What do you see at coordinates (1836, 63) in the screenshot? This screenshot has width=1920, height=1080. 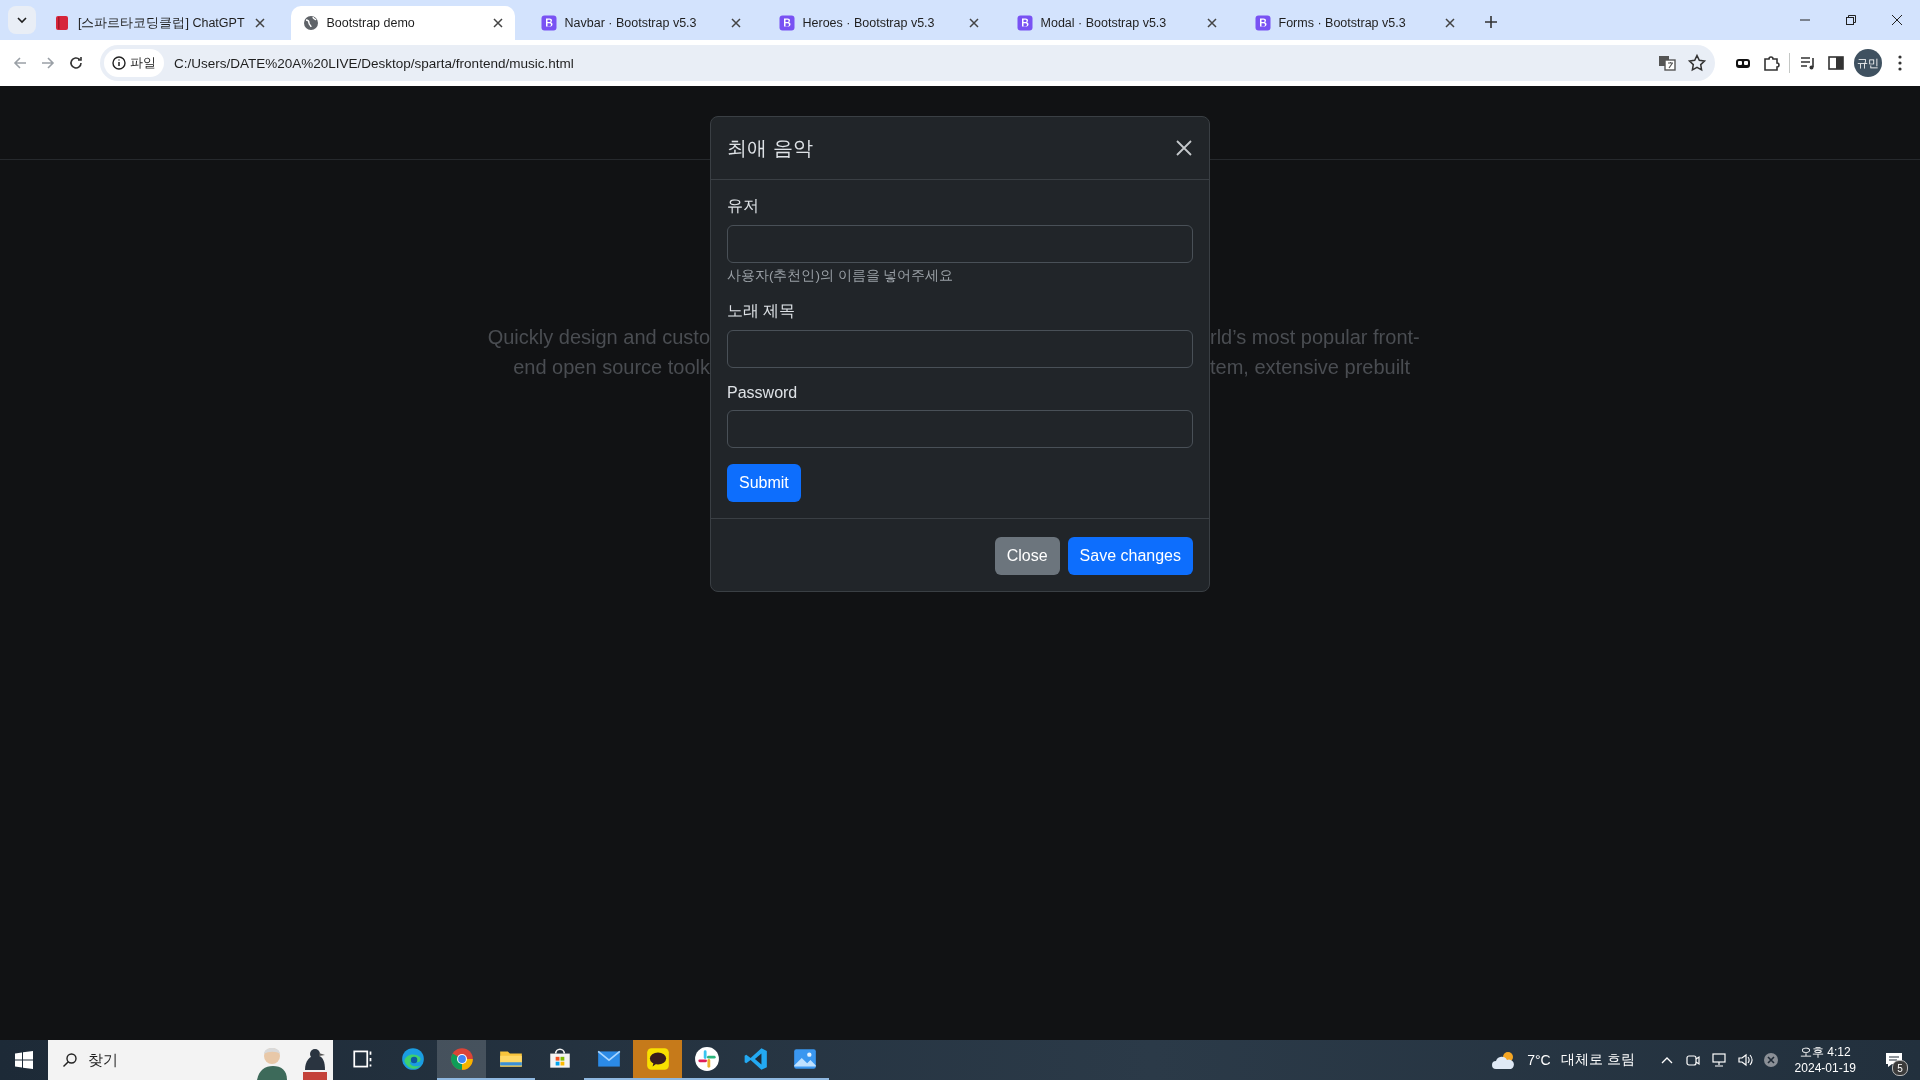 I see `side-panel-icon` at bounding box center [1836, 63].